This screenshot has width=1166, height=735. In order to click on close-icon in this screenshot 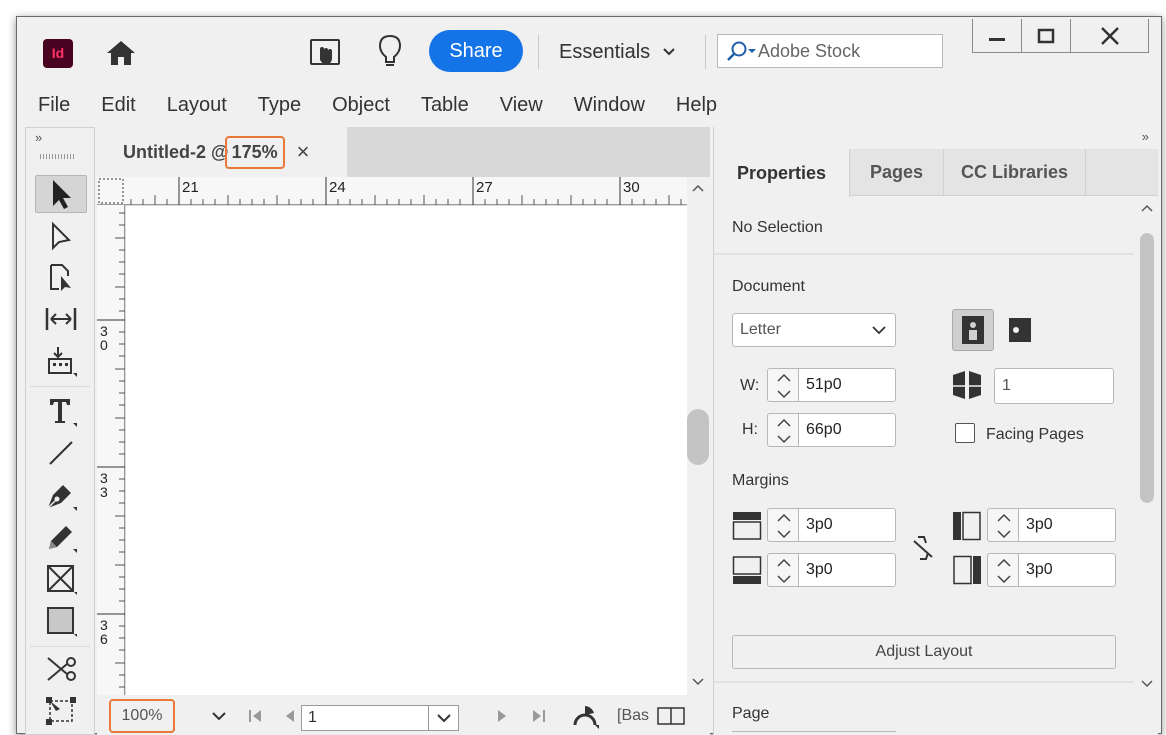, I will do `click(1109, 35)`.